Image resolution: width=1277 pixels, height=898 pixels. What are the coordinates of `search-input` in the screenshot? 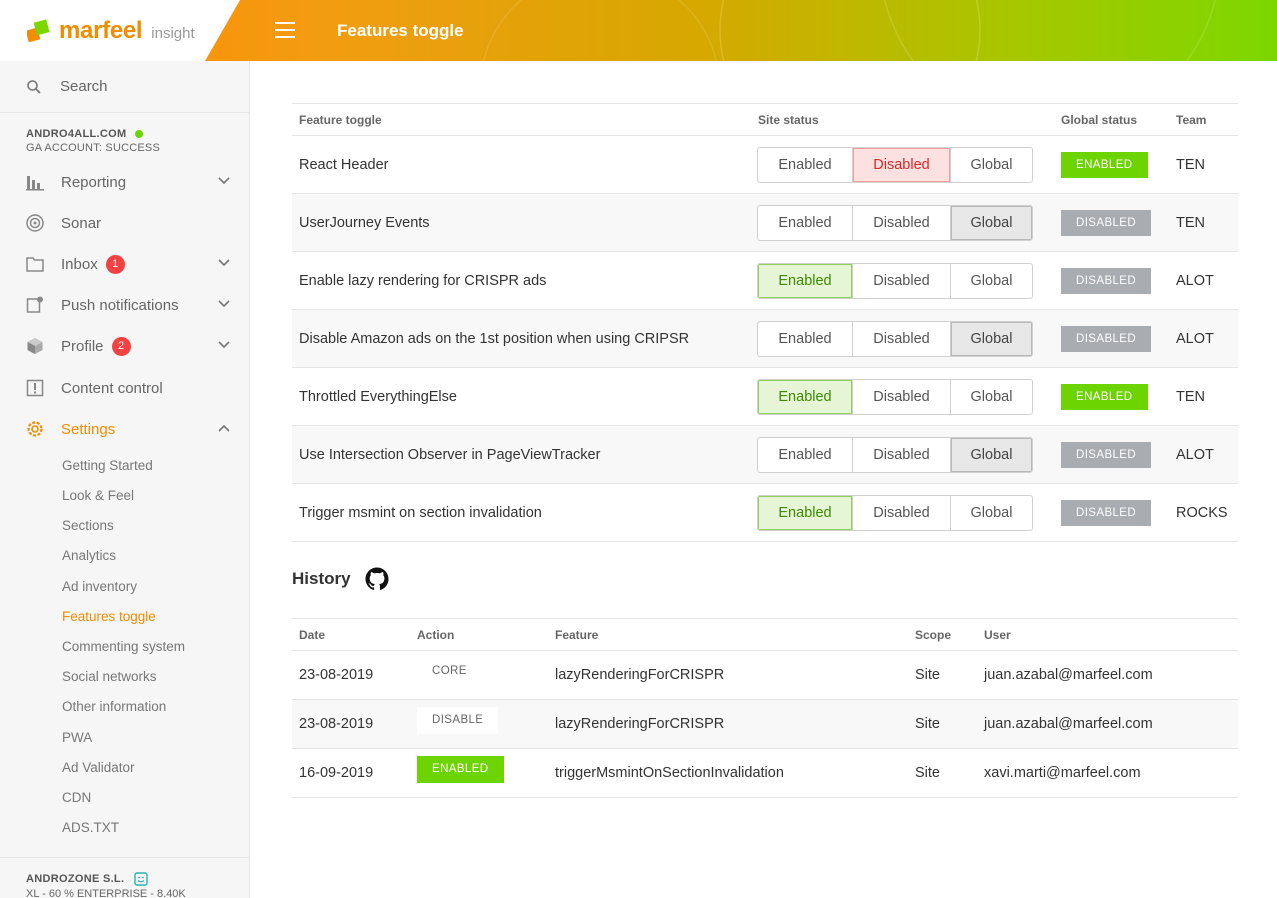 It's located at (150, 86).